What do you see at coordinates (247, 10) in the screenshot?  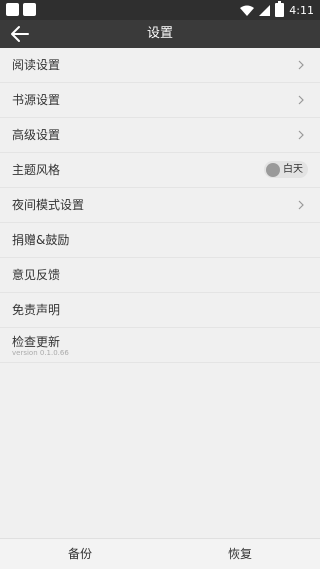 I see `wifi-icon` at bounding box center [247, 10].